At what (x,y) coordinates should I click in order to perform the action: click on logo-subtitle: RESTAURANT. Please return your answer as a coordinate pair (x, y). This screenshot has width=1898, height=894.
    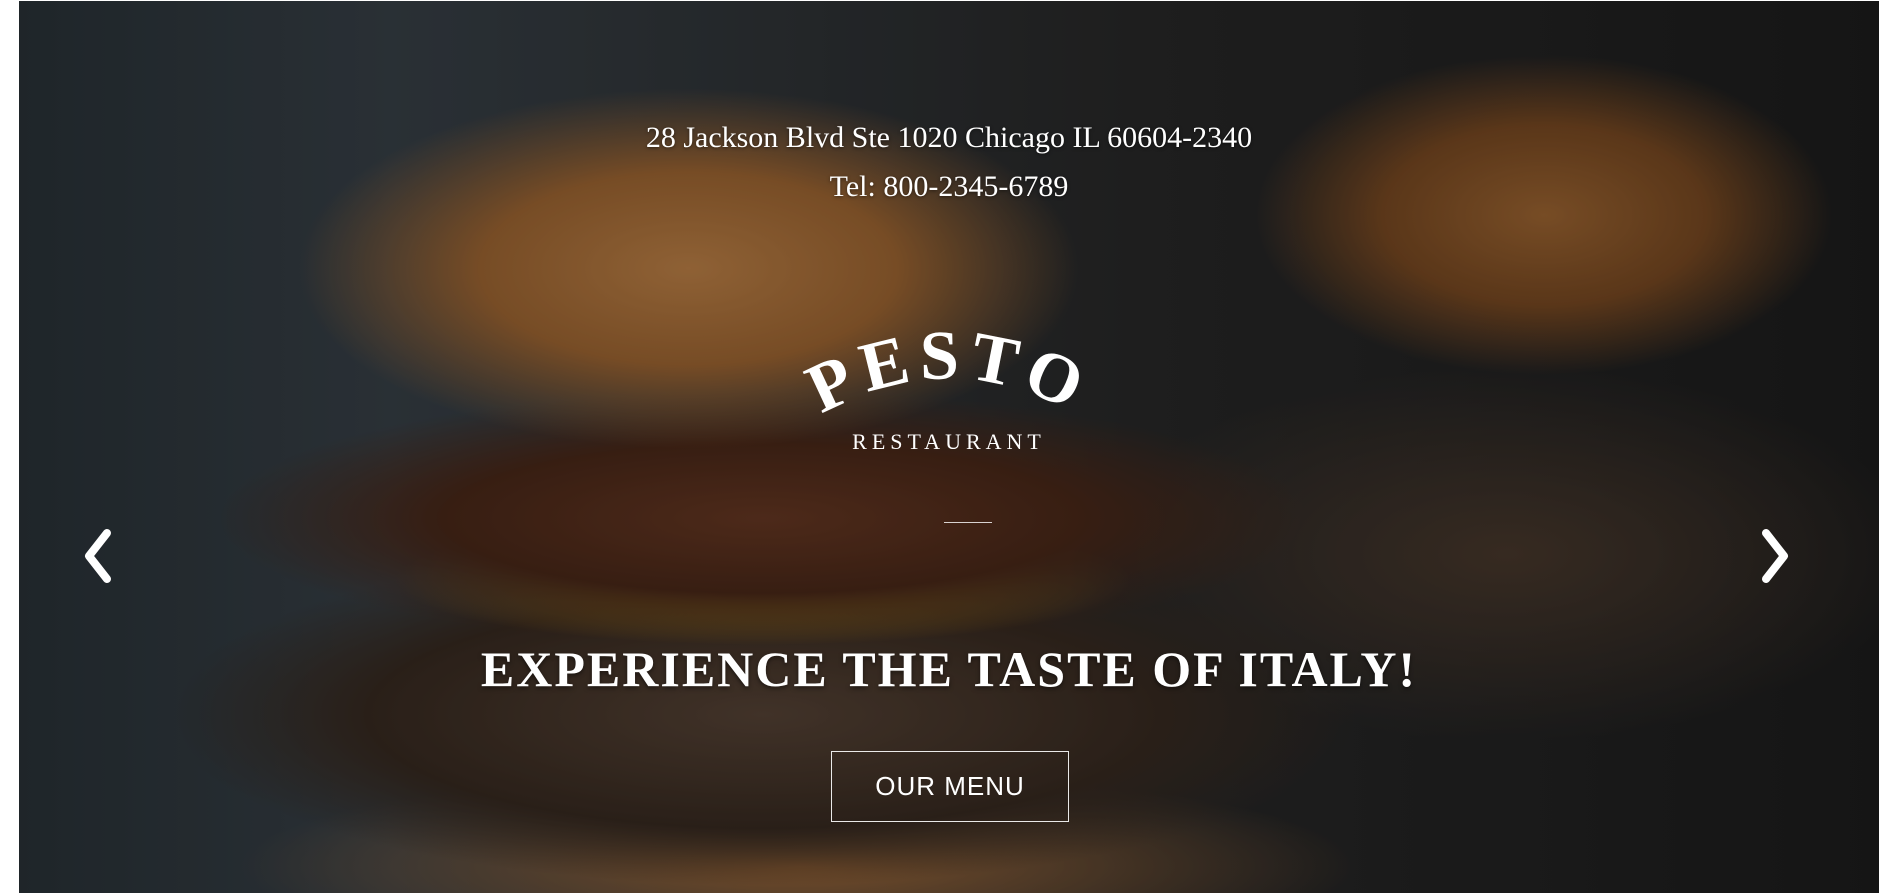
    Looking at the image, I should click on (949, 441).